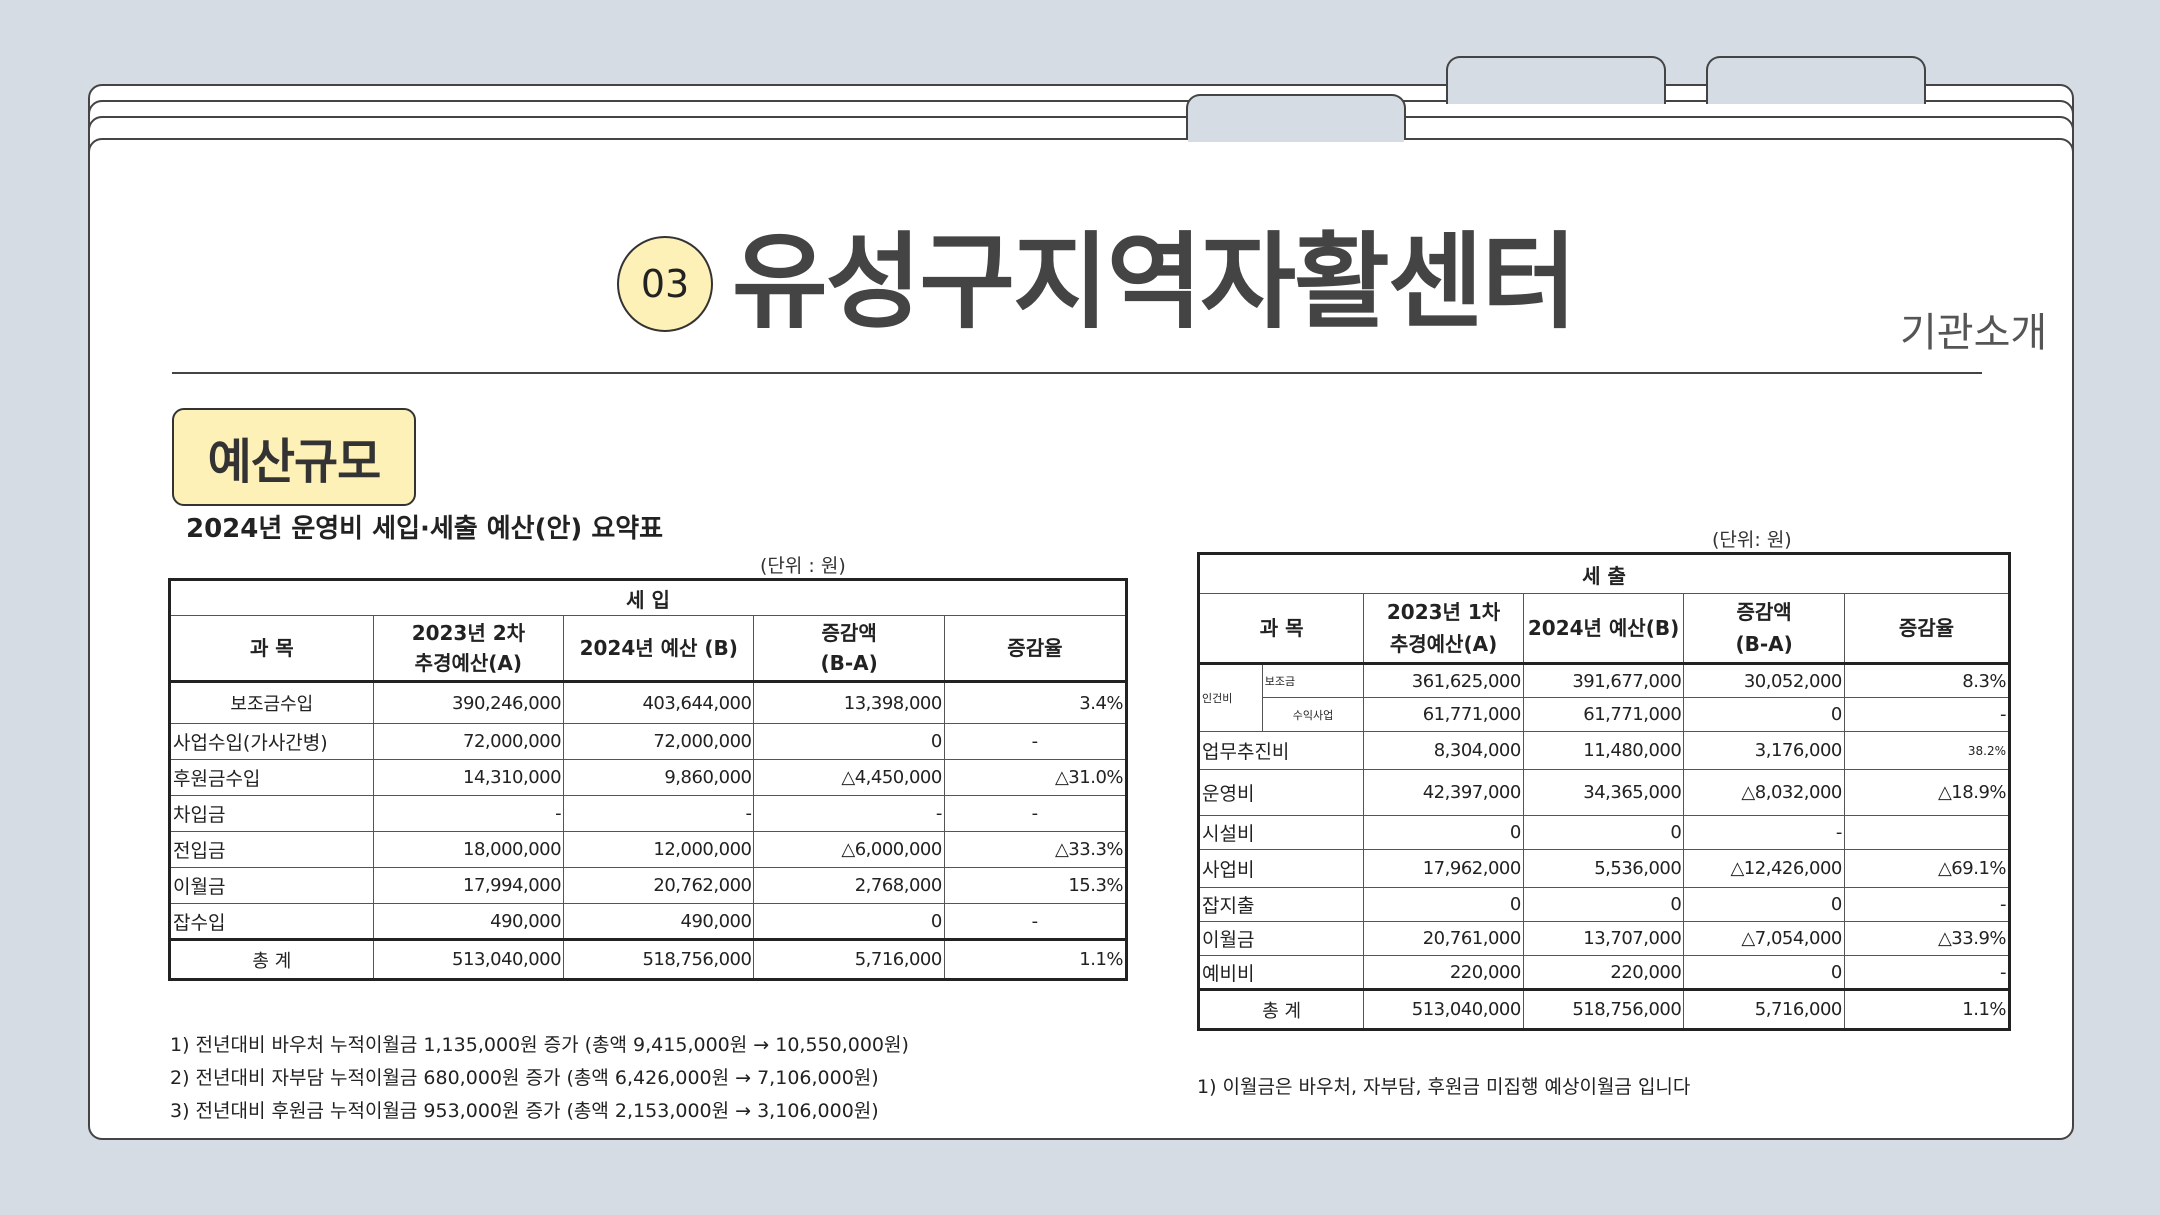 The image size is (2160, 1215). I want to click on expense-value-cell: 13,707,000, so click(1603, 938).